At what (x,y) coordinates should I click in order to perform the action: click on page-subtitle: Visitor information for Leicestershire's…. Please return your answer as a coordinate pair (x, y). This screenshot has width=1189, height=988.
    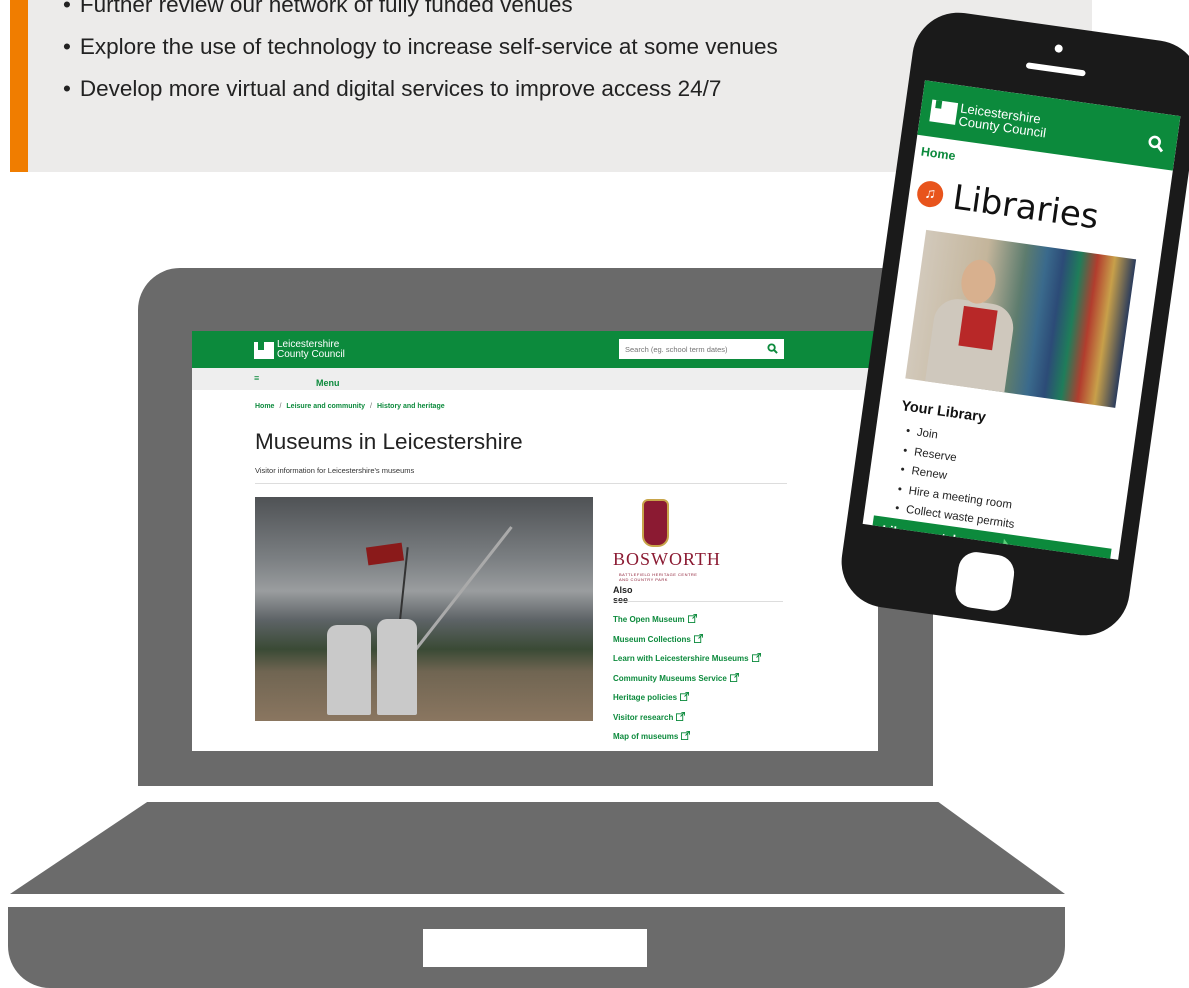
    Looking at the image, I should click on (335, 470).